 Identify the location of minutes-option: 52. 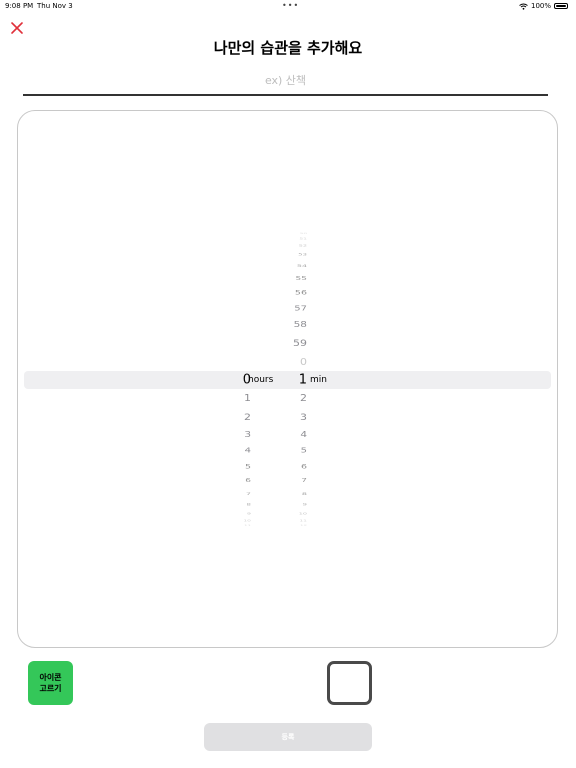
(303, 246).